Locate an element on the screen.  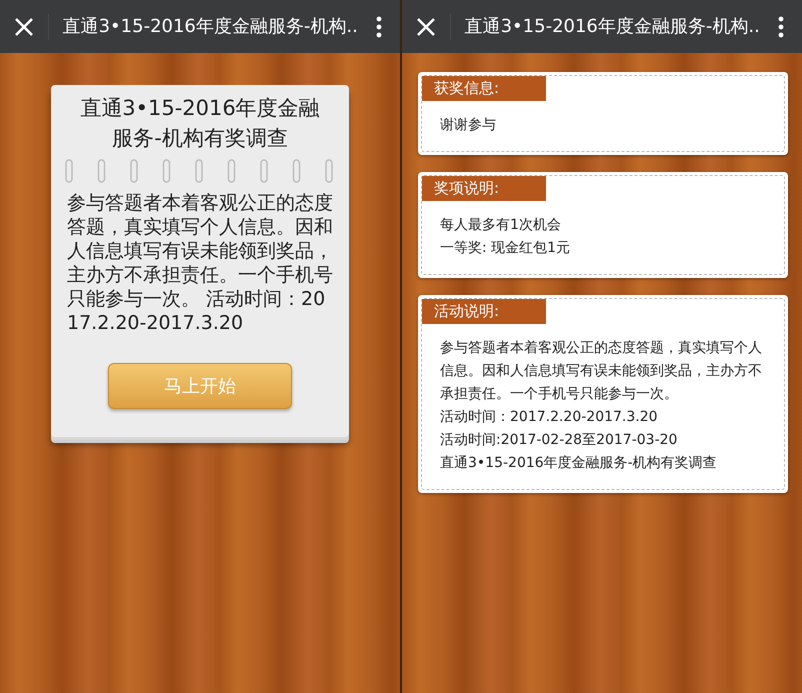
section-text: 每人最多有1次机会 is located at coordinates (501, 225).